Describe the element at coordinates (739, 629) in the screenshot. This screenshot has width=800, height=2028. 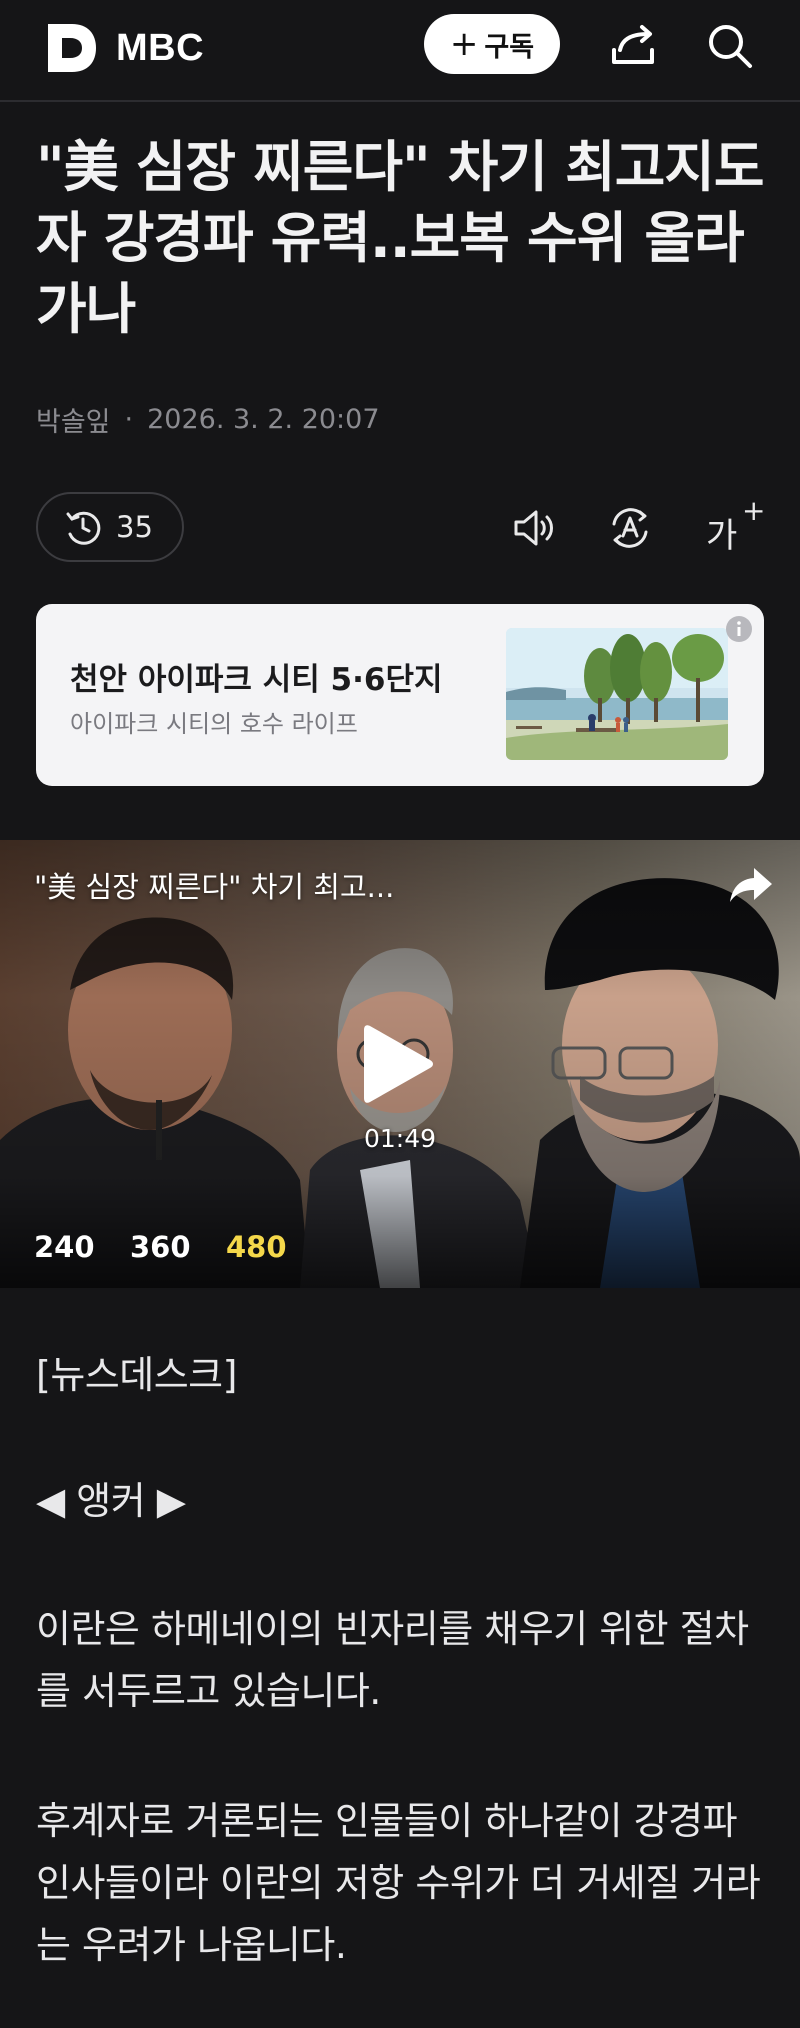
I see `info-icon` at that location.